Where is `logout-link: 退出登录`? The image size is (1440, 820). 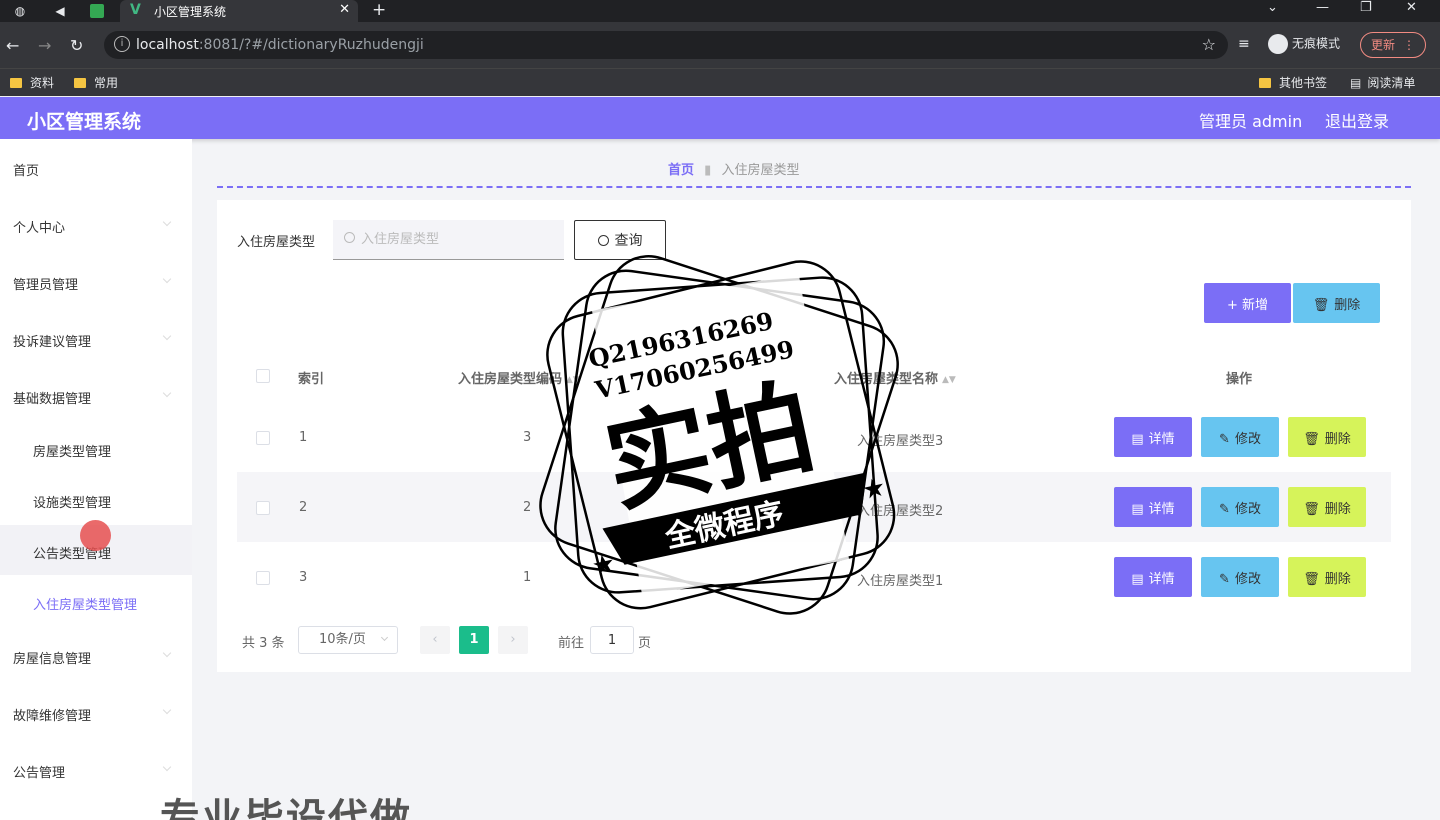
logout-link: 退出登录 is located at coordinates (1357, 120).